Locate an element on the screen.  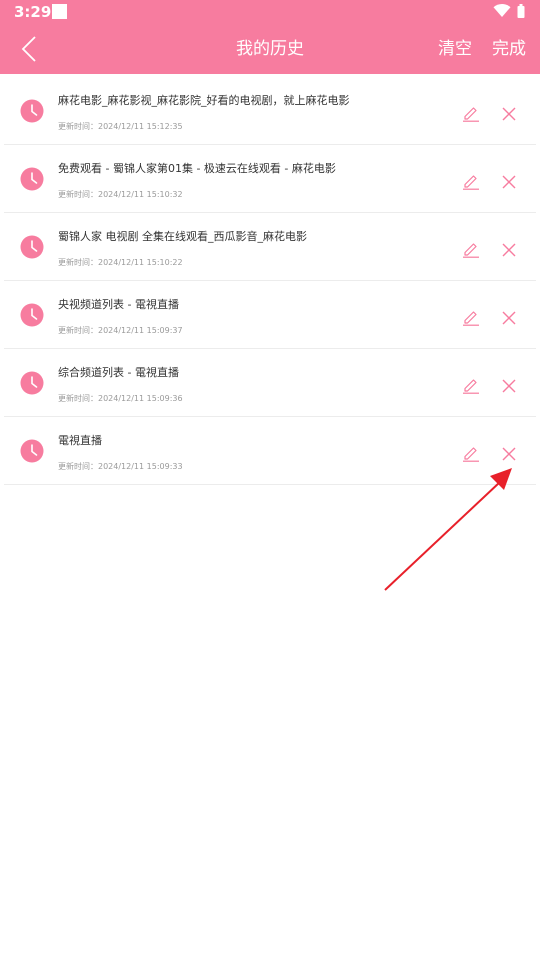
back-button is located at coordinates (30, 49).